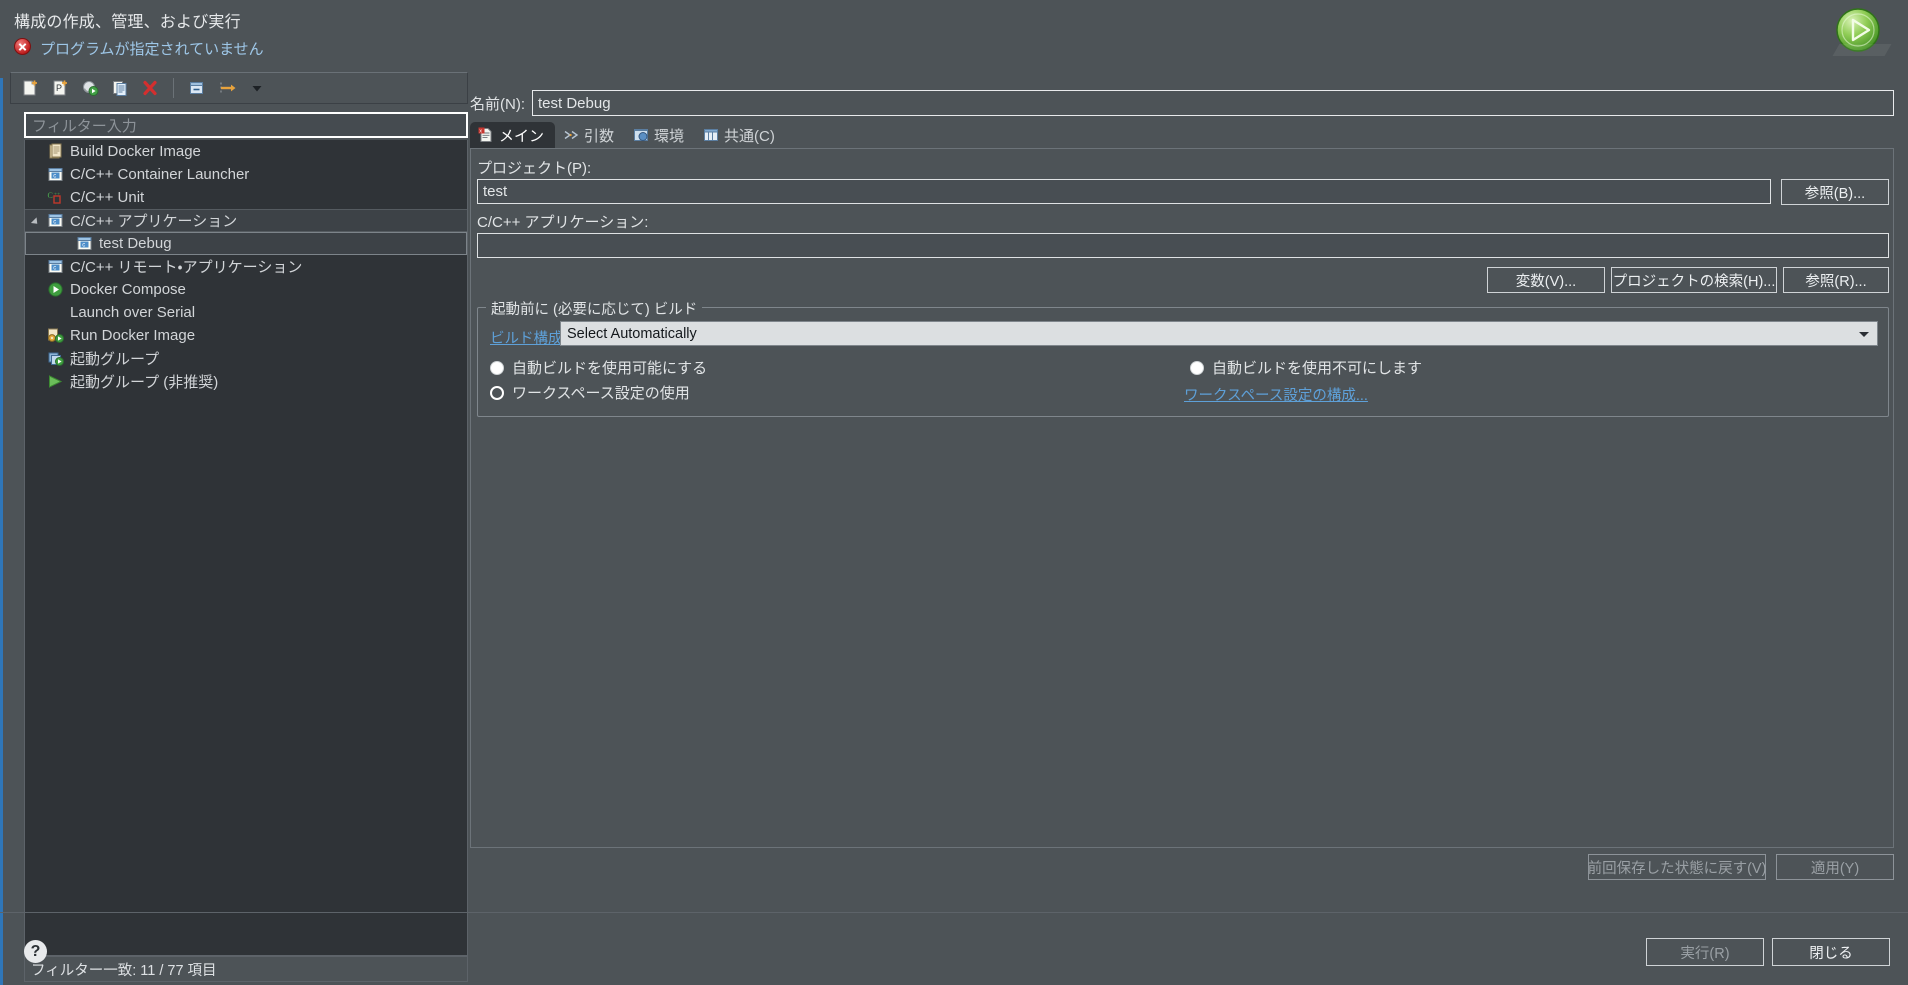 The height and width of the screenshot is (985, 1908). I want to click on export-icon, so click(90, 88).